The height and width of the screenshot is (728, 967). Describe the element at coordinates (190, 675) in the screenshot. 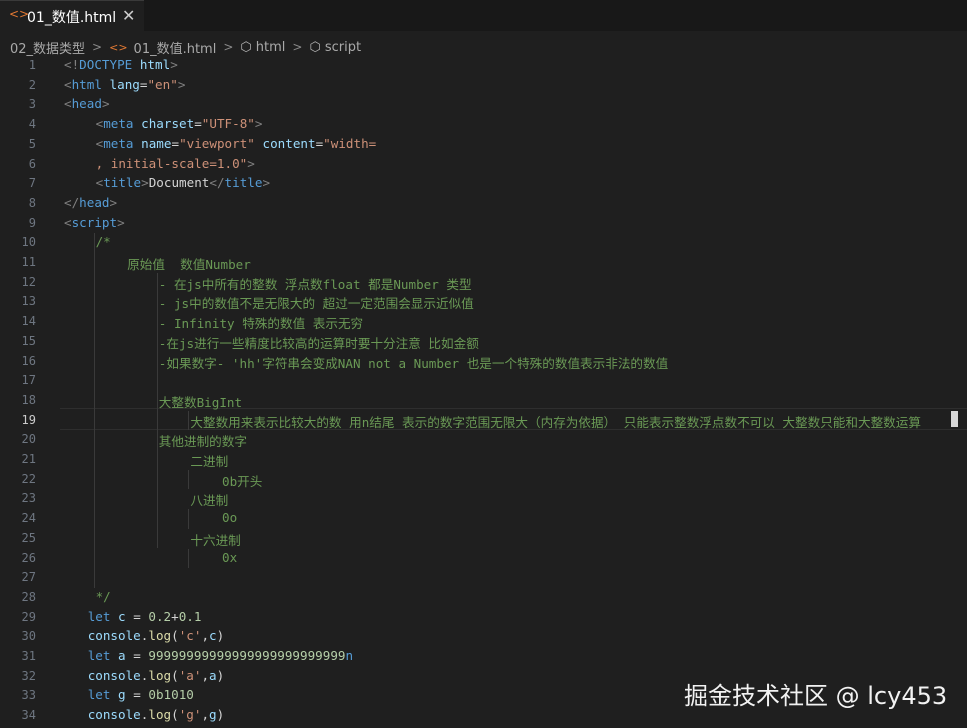

I see `code-token: 'a'` at that location.